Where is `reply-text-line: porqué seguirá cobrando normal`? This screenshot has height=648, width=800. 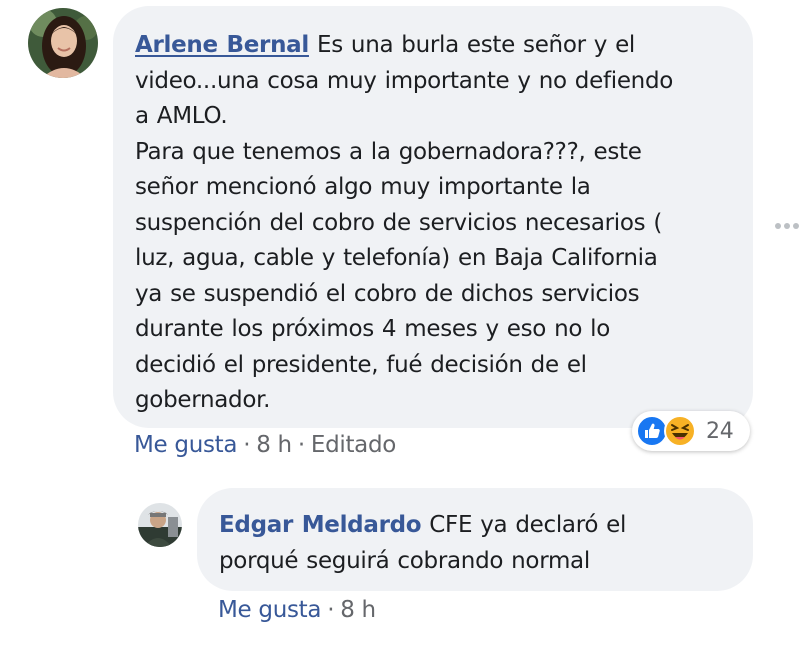 reply-text-line: porqué seguirá cobrando normal is located at coordinates (404, 560).